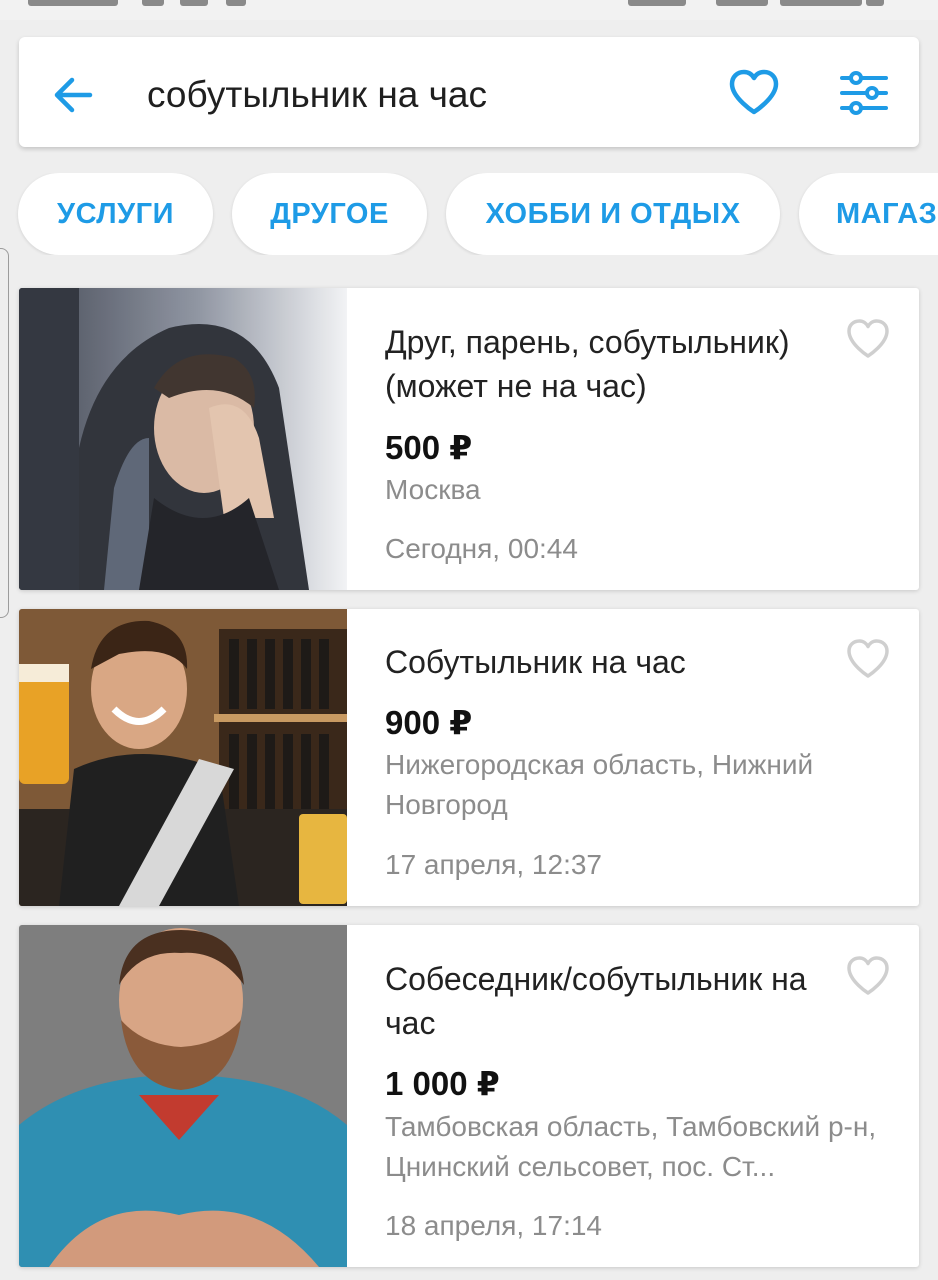 This screenshot has width=938, height=1280. I want to click on listing-date: Сегодня, 00:44, so click(481, 548).